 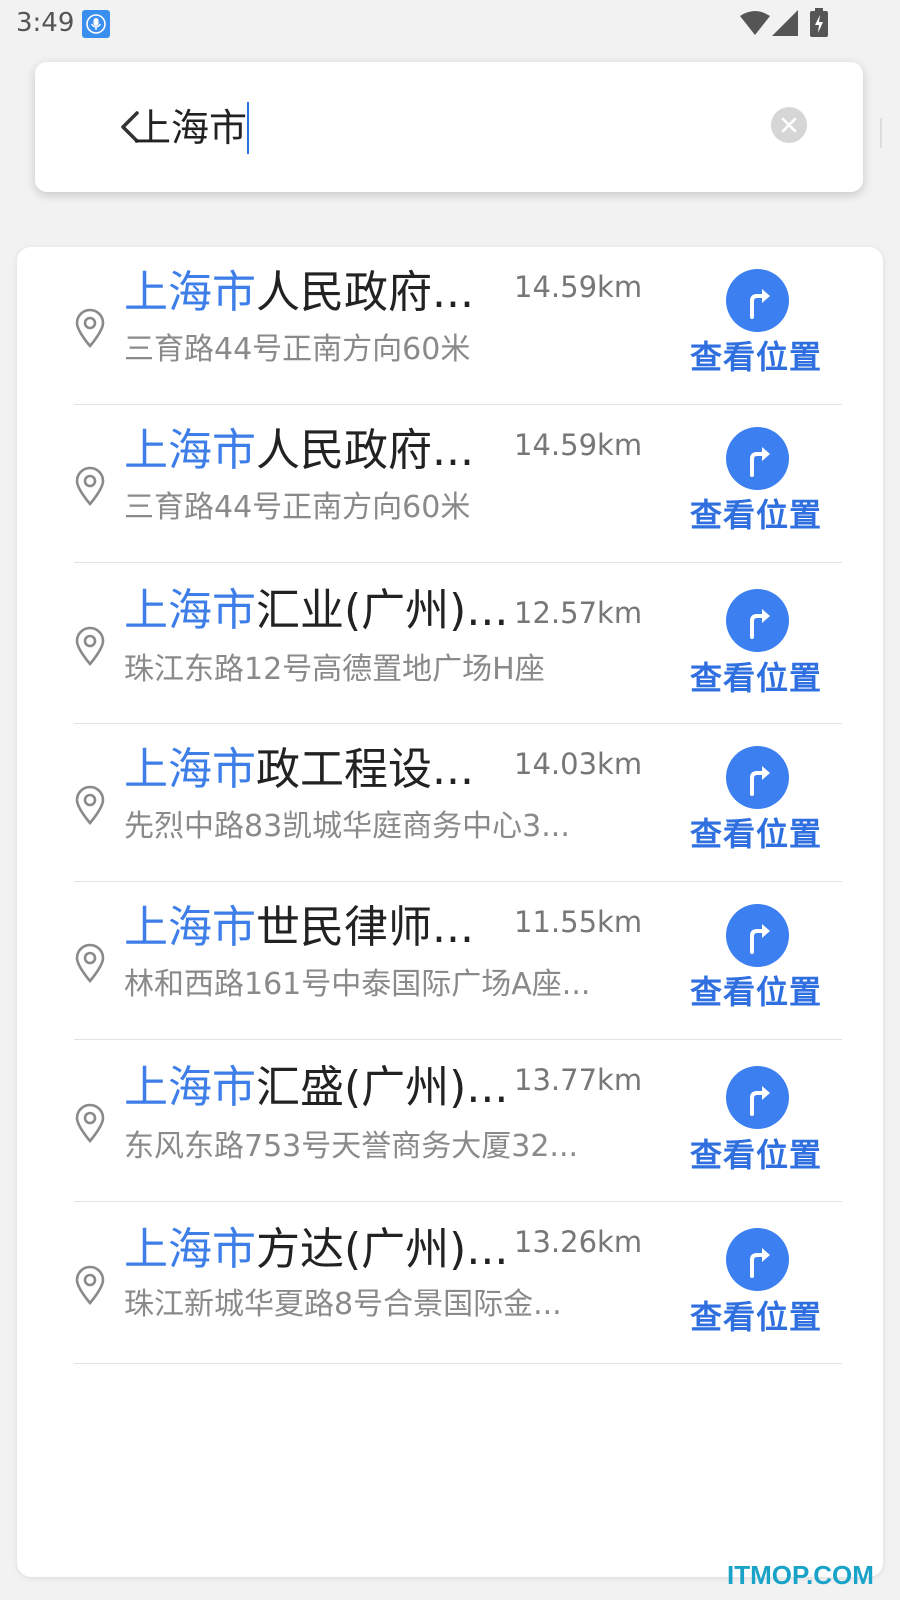 I want to click on voice-assistant-icon, so click(x=96, y=24).